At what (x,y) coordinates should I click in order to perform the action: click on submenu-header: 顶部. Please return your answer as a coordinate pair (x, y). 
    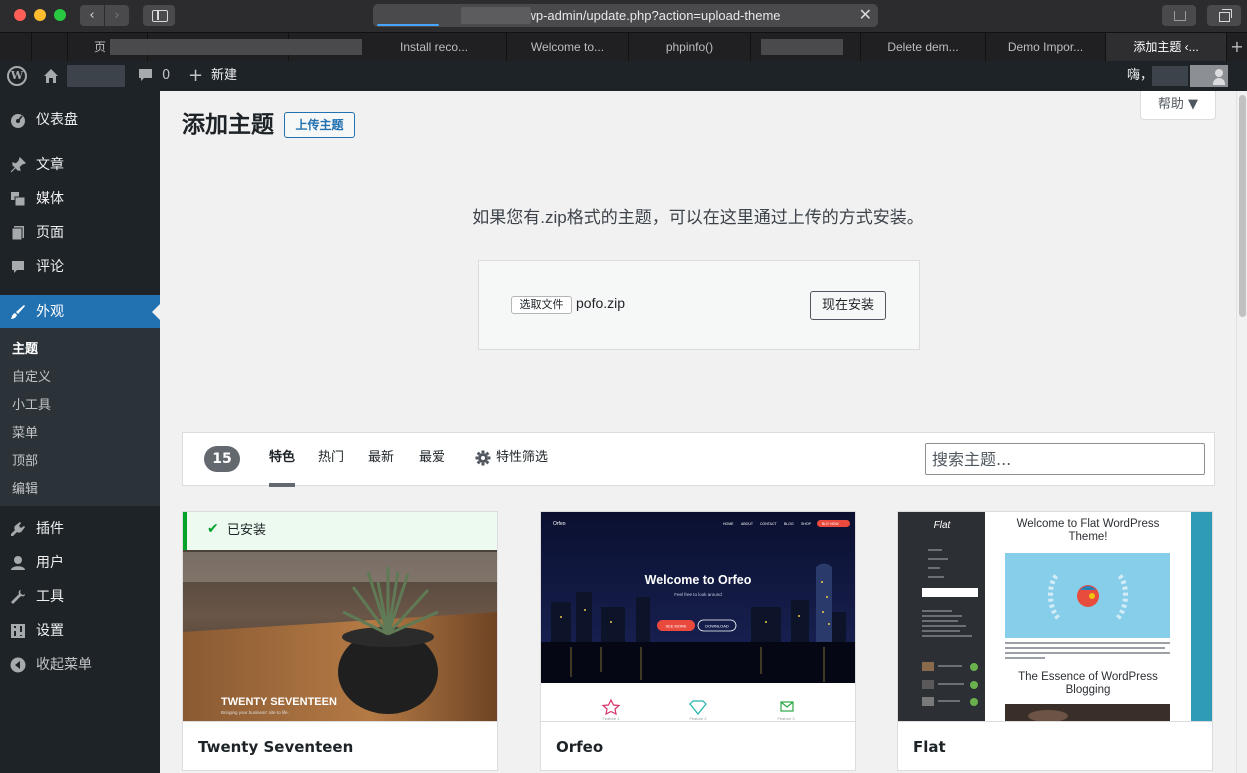
    Looking at the image, I should click on (25, 462).